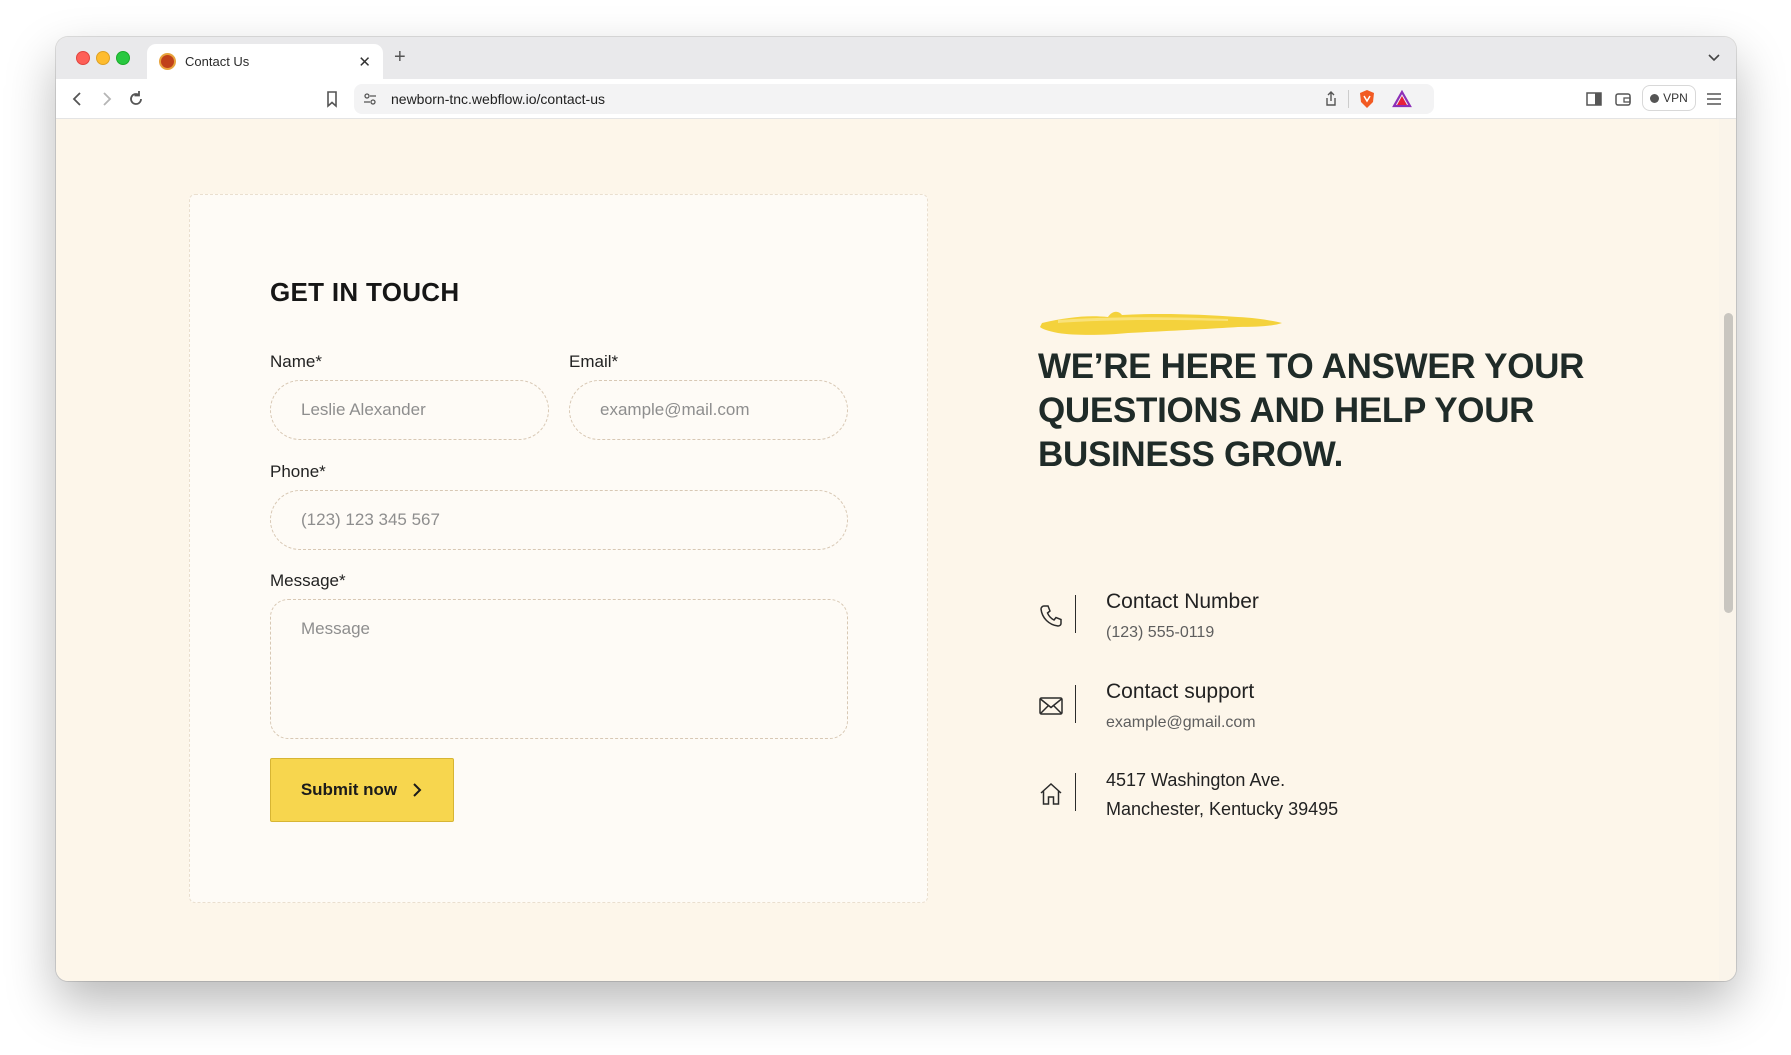  I want to click on close-window-button, so click(83, 58).